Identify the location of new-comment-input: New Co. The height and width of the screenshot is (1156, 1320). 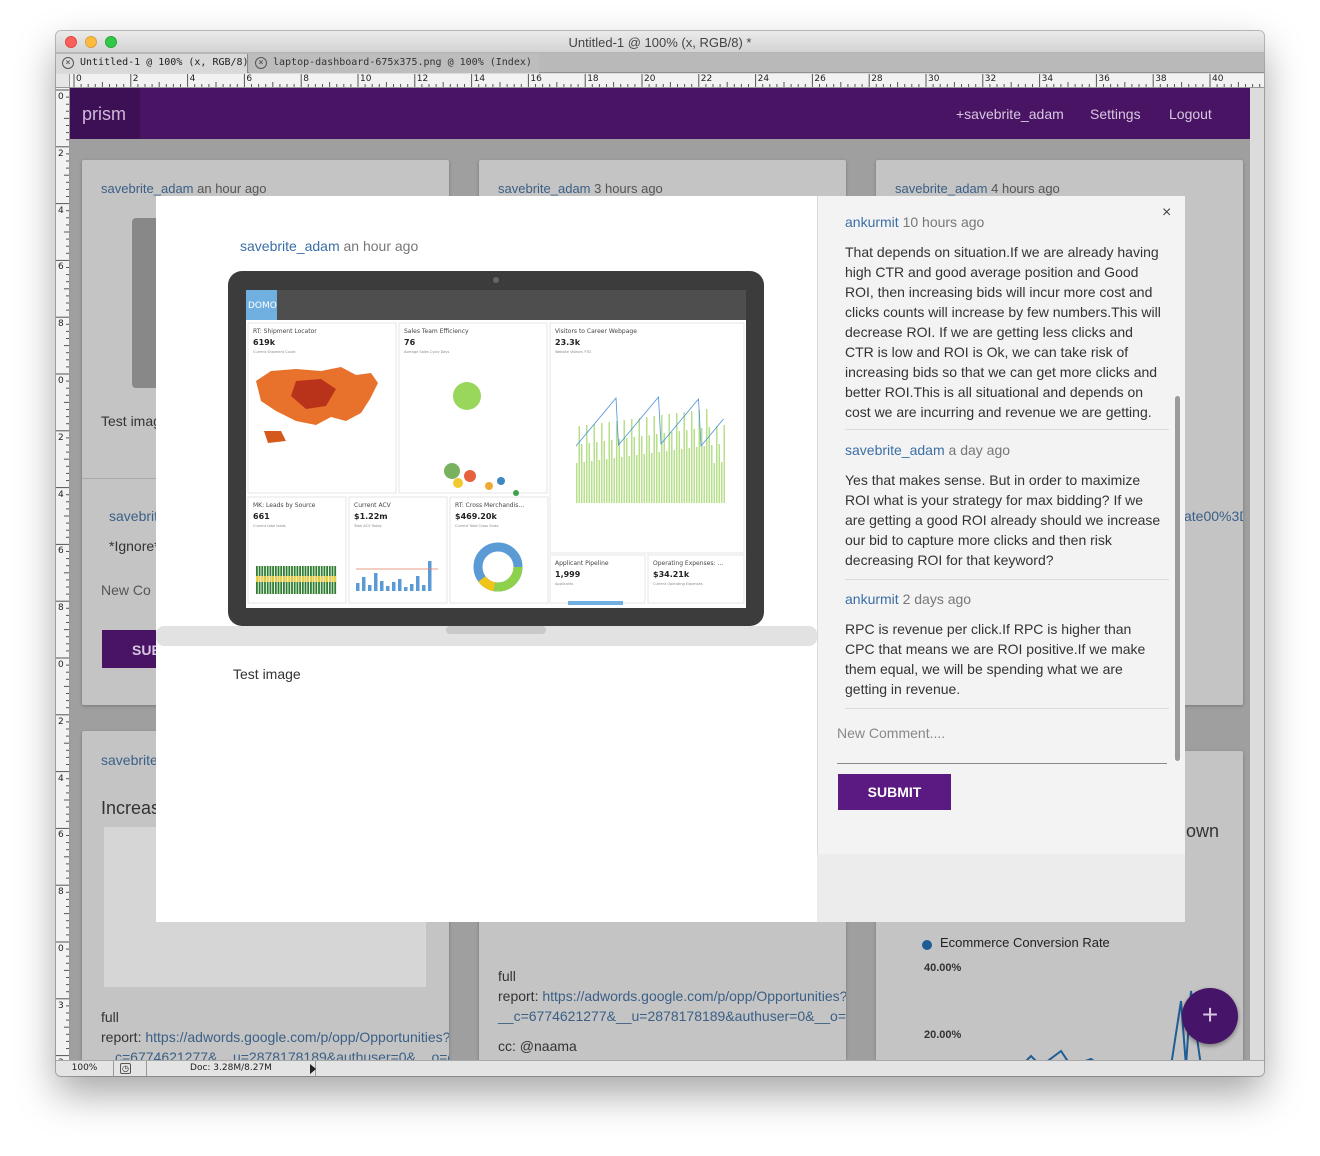
(126, 590).